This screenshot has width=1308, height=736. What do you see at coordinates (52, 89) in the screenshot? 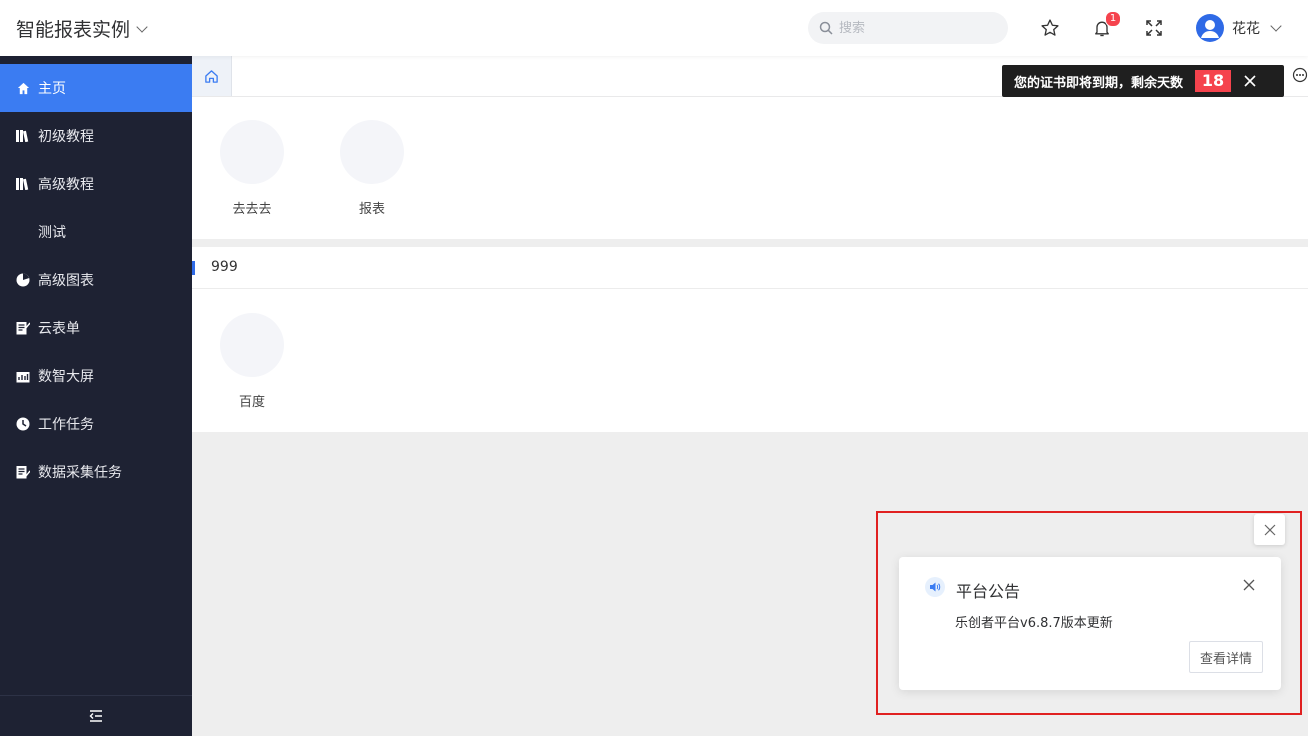
I see `sidebar-item-label: 主页` at bounding box center [52, 89].